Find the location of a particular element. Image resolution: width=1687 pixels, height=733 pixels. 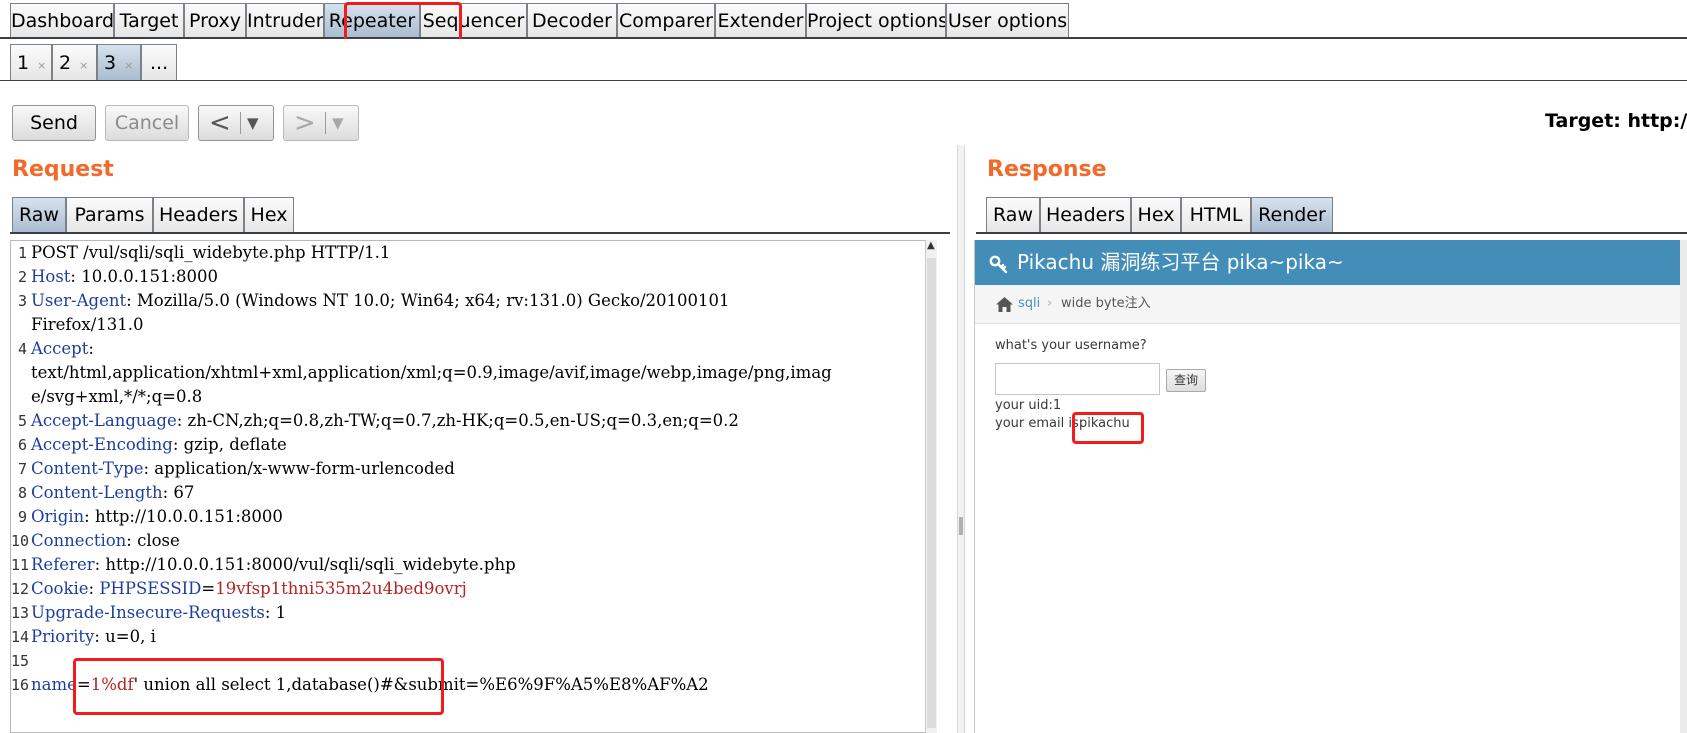

line-segment: Firefox/131.0 is located at coordinates (87, 324).